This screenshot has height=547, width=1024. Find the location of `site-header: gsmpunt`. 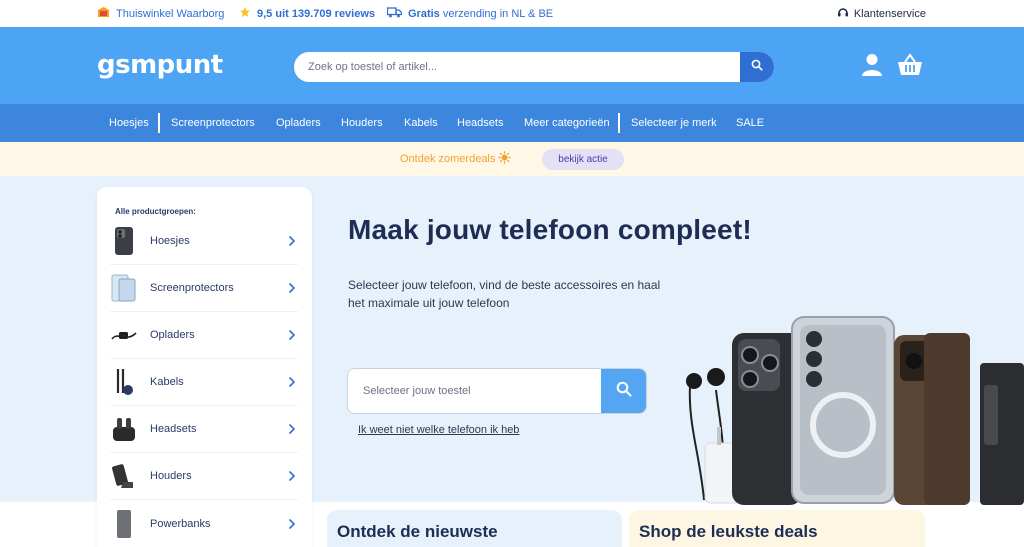

site-header: gsmpunt is located at coordinates (512, 65).